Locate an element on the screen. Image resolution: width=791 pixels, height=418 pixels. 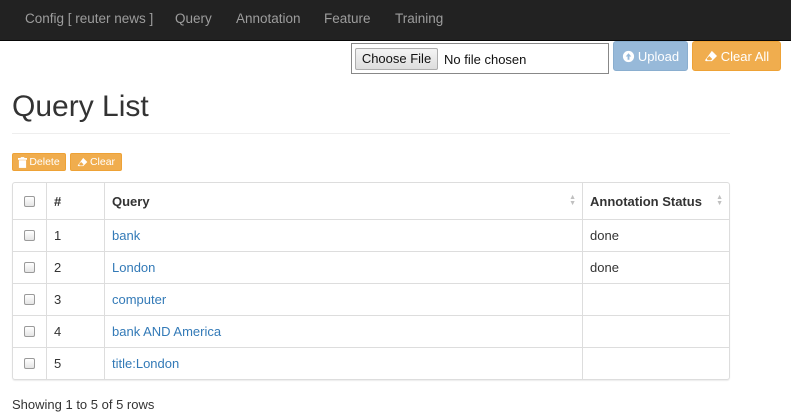
table-row: 2 London done is located at coordinates (371, 267).